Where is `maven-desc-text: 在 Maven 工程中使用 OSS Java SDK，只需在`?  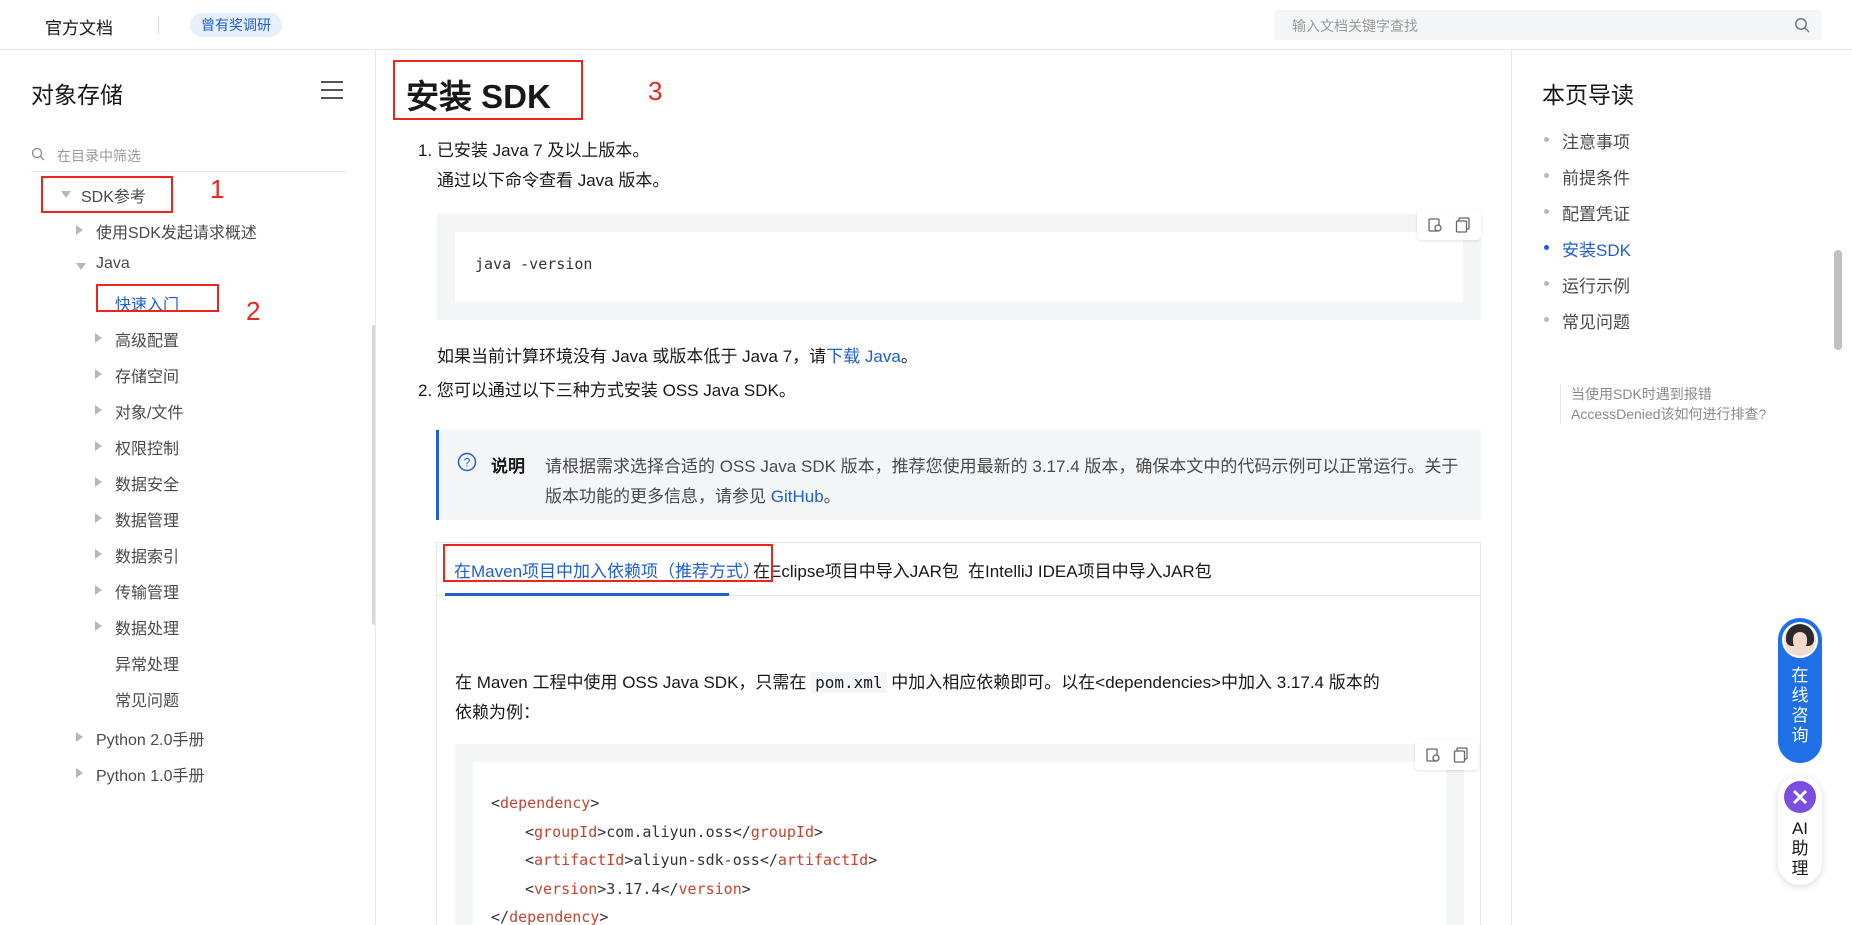 maven-desc-text: 在 Maven 工程中使用 OSS Java SDK，只需在 is located at coordinates (633, 682).